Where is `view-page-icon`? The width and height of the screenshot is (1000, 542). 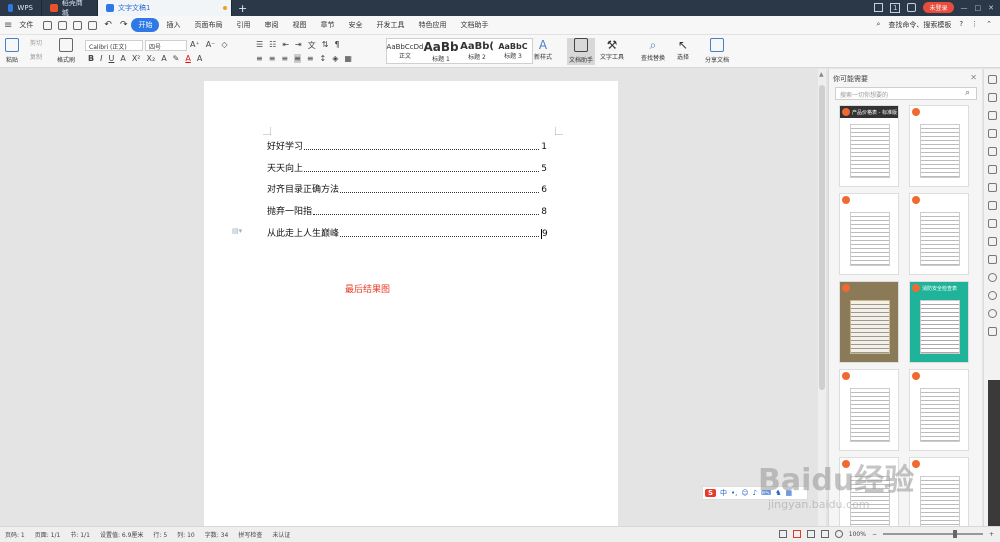 view-page-icon is located at coordinates (782, 534).